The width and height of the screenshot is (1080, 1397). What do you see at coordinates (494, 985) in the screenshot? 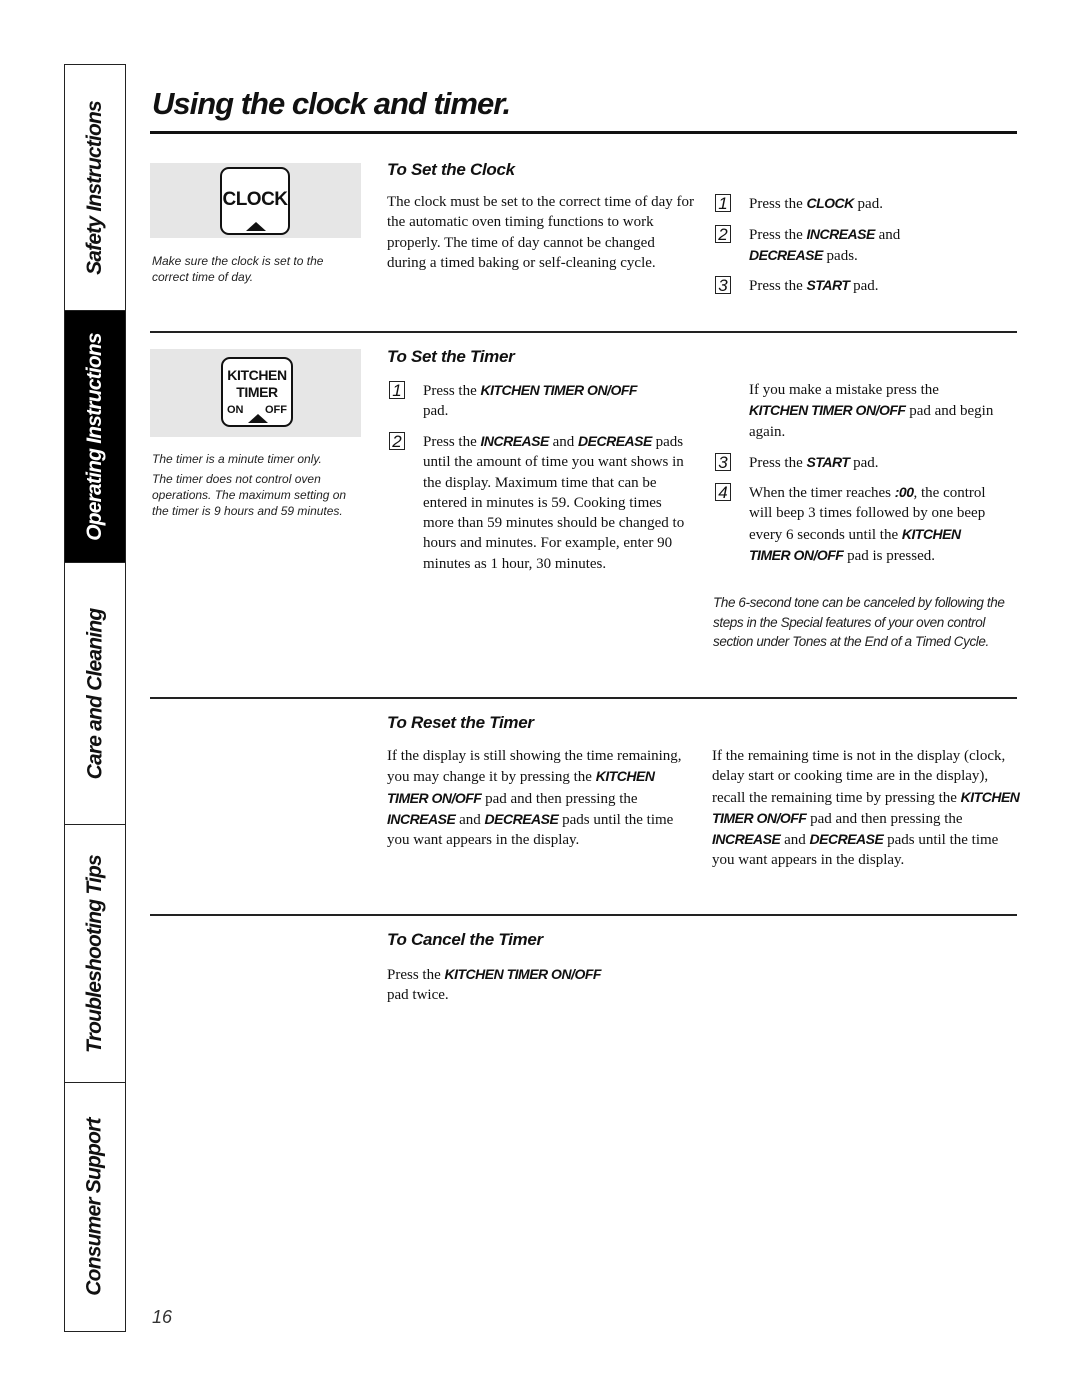
I see `cancel-timer-text: Press the KITCHEN TIMER ON/OFF pad twice.` at bounding box center [494, 985].